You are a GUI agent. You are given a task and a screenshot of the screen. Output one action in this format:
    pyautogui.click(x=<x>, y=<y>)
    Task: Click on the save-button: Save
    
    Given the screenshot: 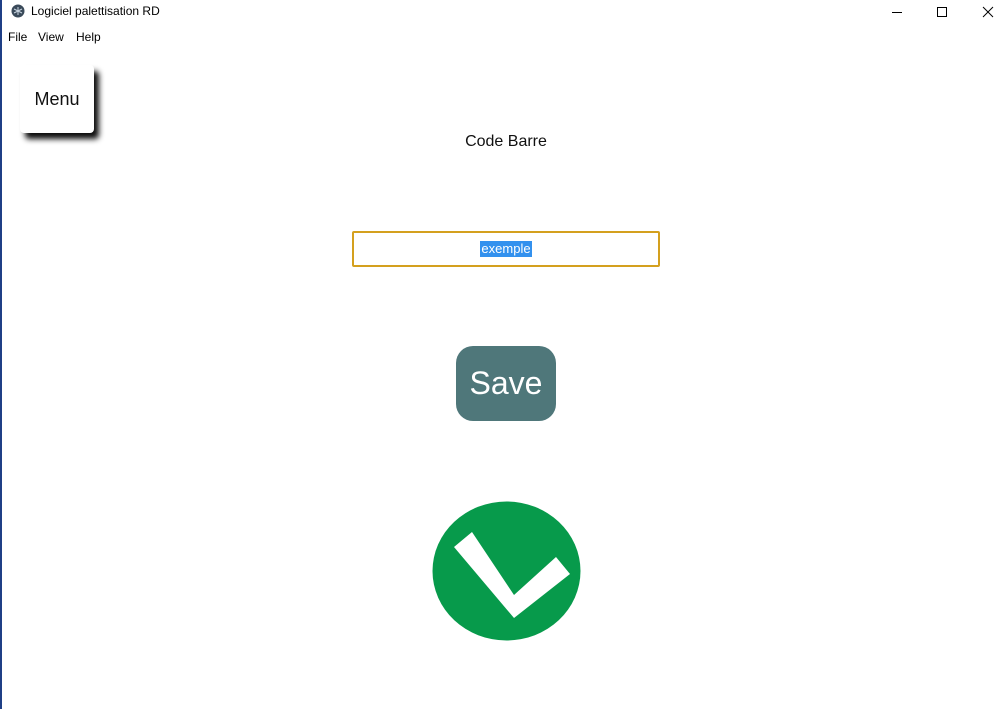 What is the action you would take?
    pyautogui.click(x=506, y=383)
    